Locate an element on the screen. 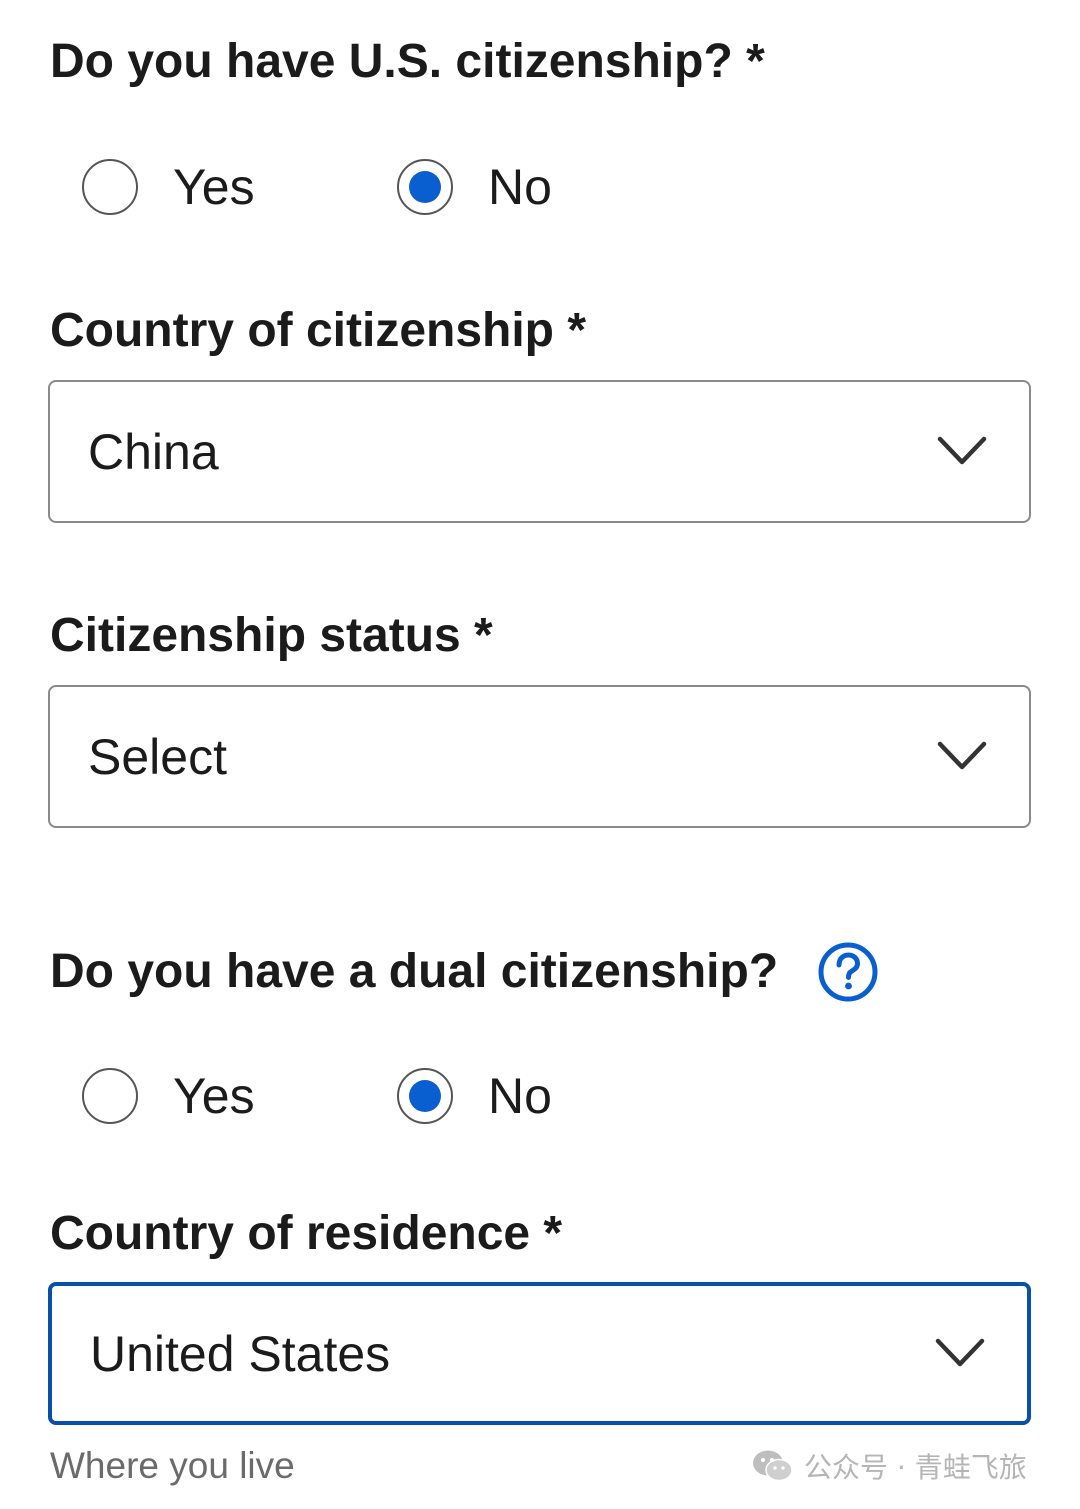  us-citizenship-no-radio: No is located at coordinates (474, 187).